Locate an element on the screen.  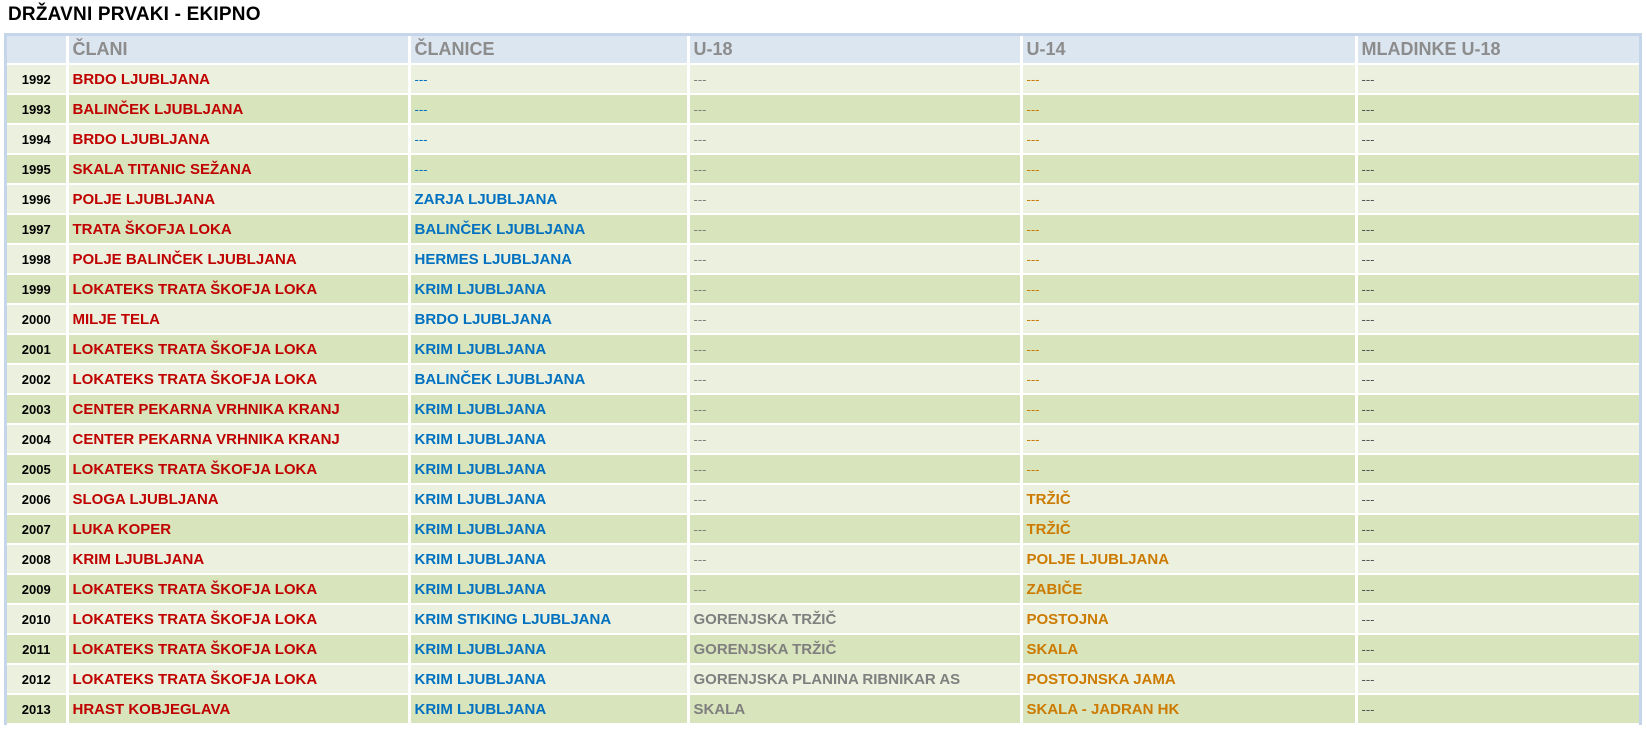
header-clanice: ČLANICE is located at coordinates (549, 50).